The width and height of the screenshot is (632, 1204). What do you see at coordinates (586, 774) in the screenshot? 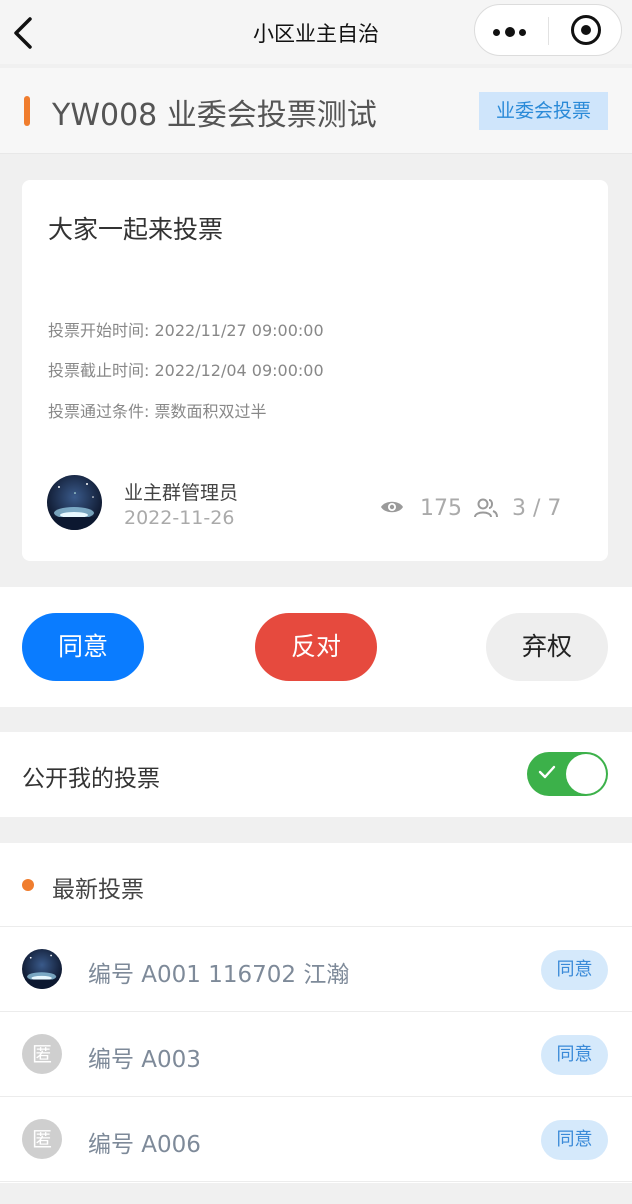
I see `toggle-knob` at bounding box center [586, 774].